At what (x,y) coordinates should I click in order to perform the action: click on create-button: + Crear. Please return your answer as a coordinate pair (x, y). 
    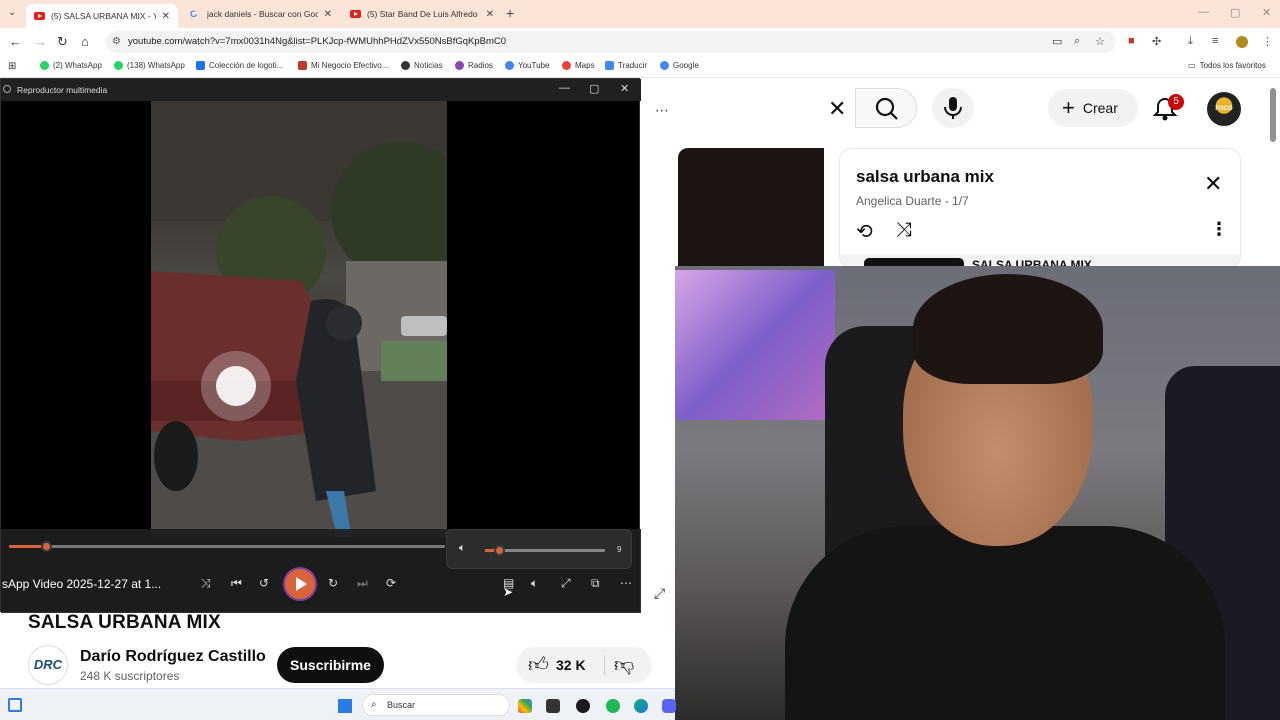
    Looking at the image, I should click on (1093, 108).